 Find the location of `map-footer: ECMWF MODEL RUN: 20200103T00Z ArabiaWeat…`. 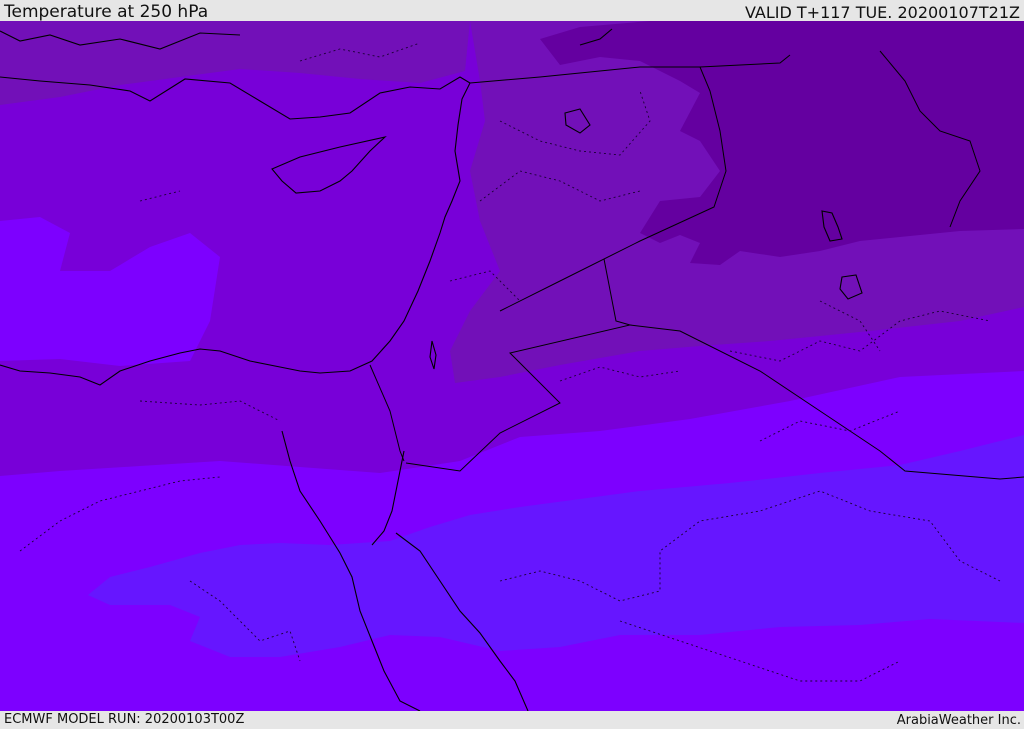

map-footer: ECMWF MODEL RUN: 20200103T00Z ArabiaWeat… is located at coordinates (512, 720).